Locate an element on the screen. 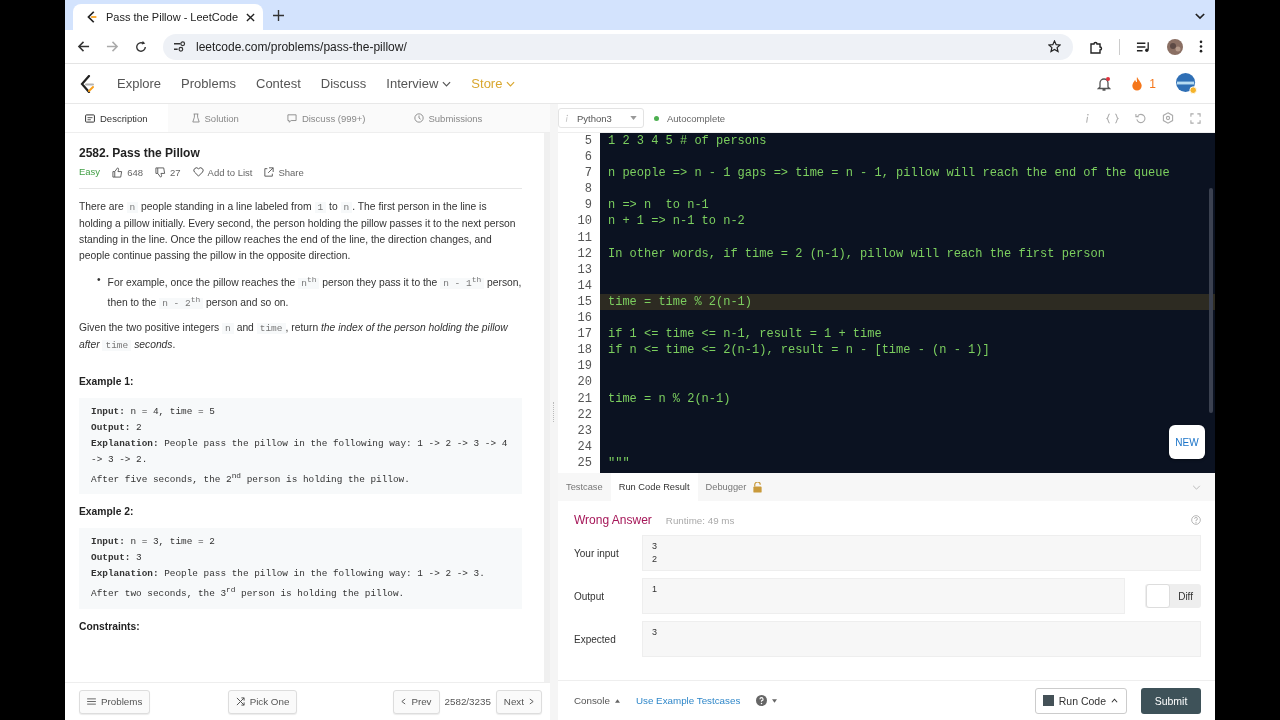 Image resolution: width=1280 pixels, height=720 pixels. line-number: 12 is located at coordinates (584, 253).